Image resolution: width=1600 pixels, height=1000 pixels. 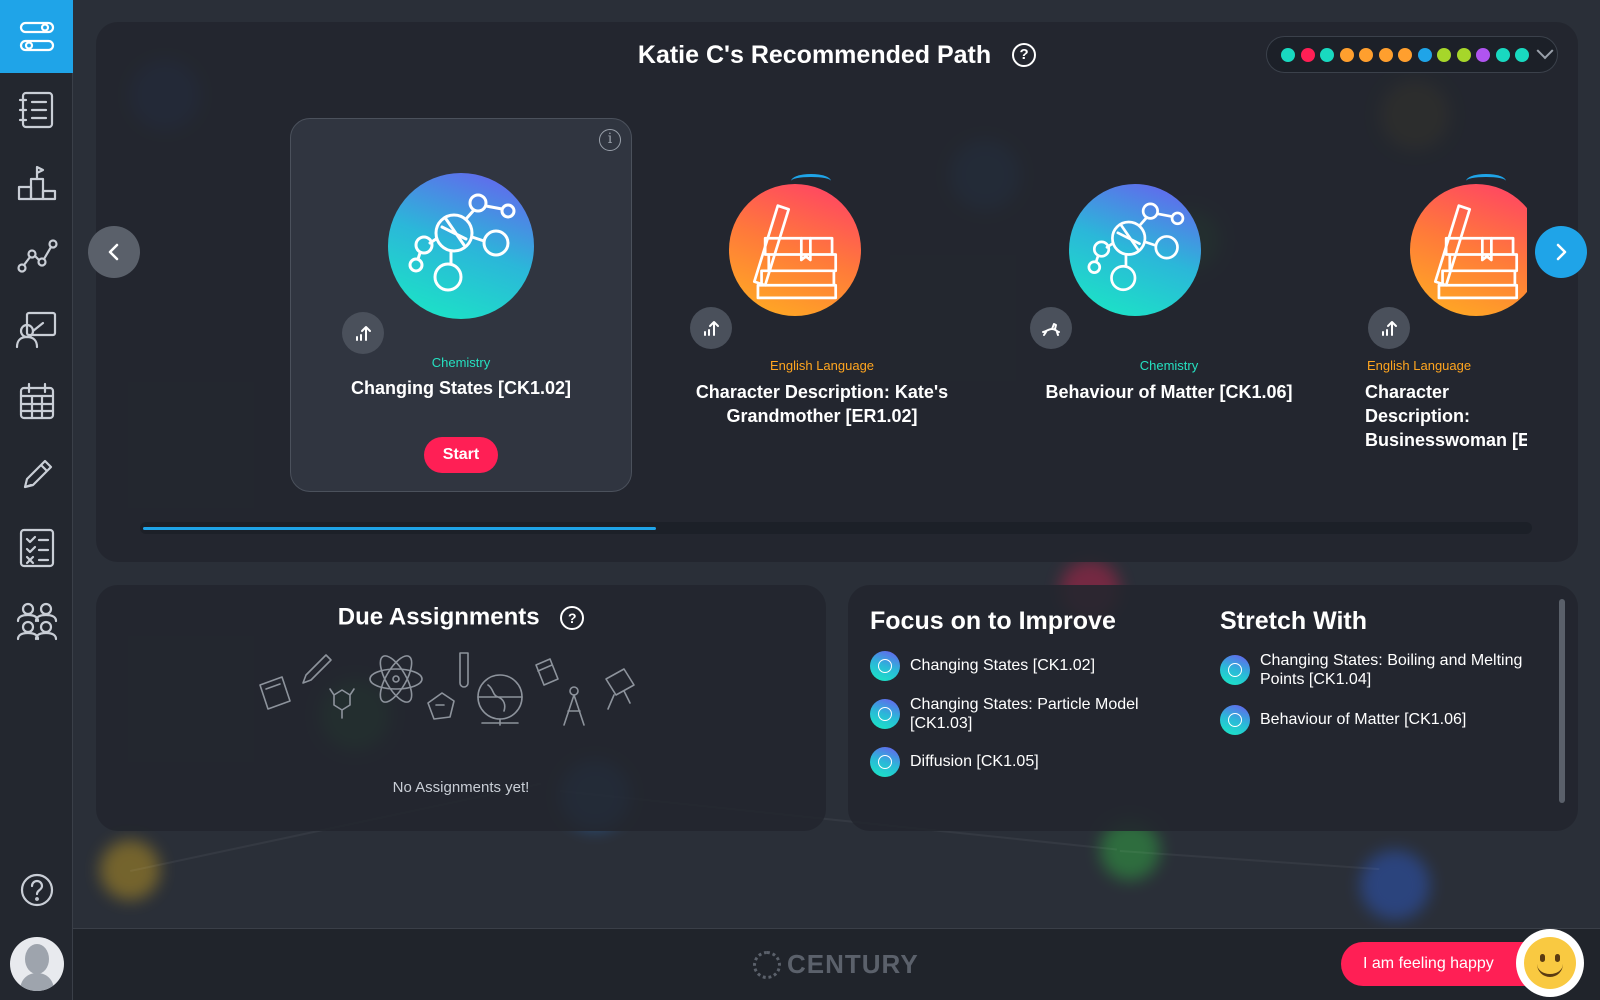 I want to click on section-title: Due Assignments, so click(x=438, y=617).